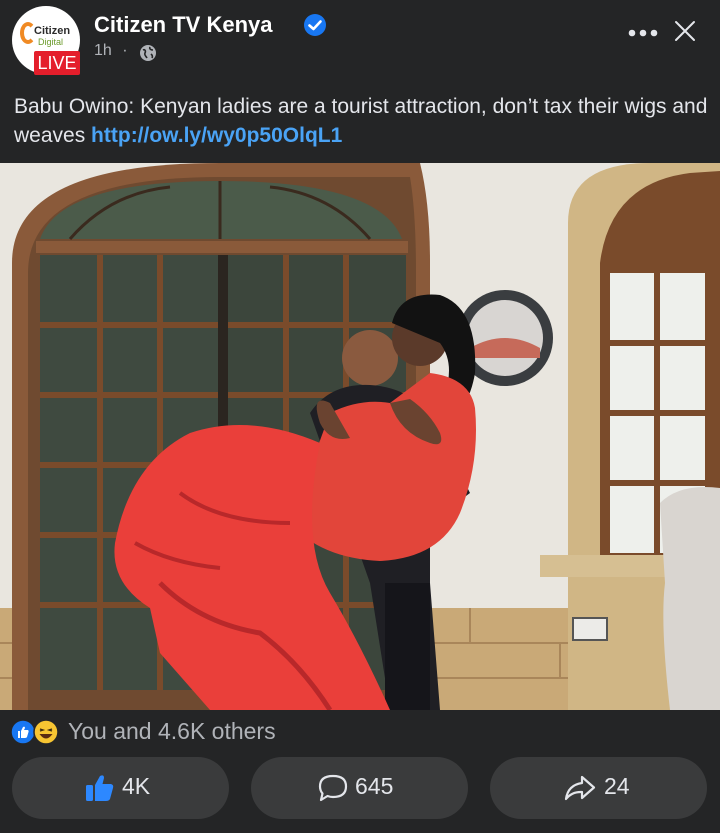 This screenshot has width=720, height=833. I want to click on comment-icon, so click(333, 788).